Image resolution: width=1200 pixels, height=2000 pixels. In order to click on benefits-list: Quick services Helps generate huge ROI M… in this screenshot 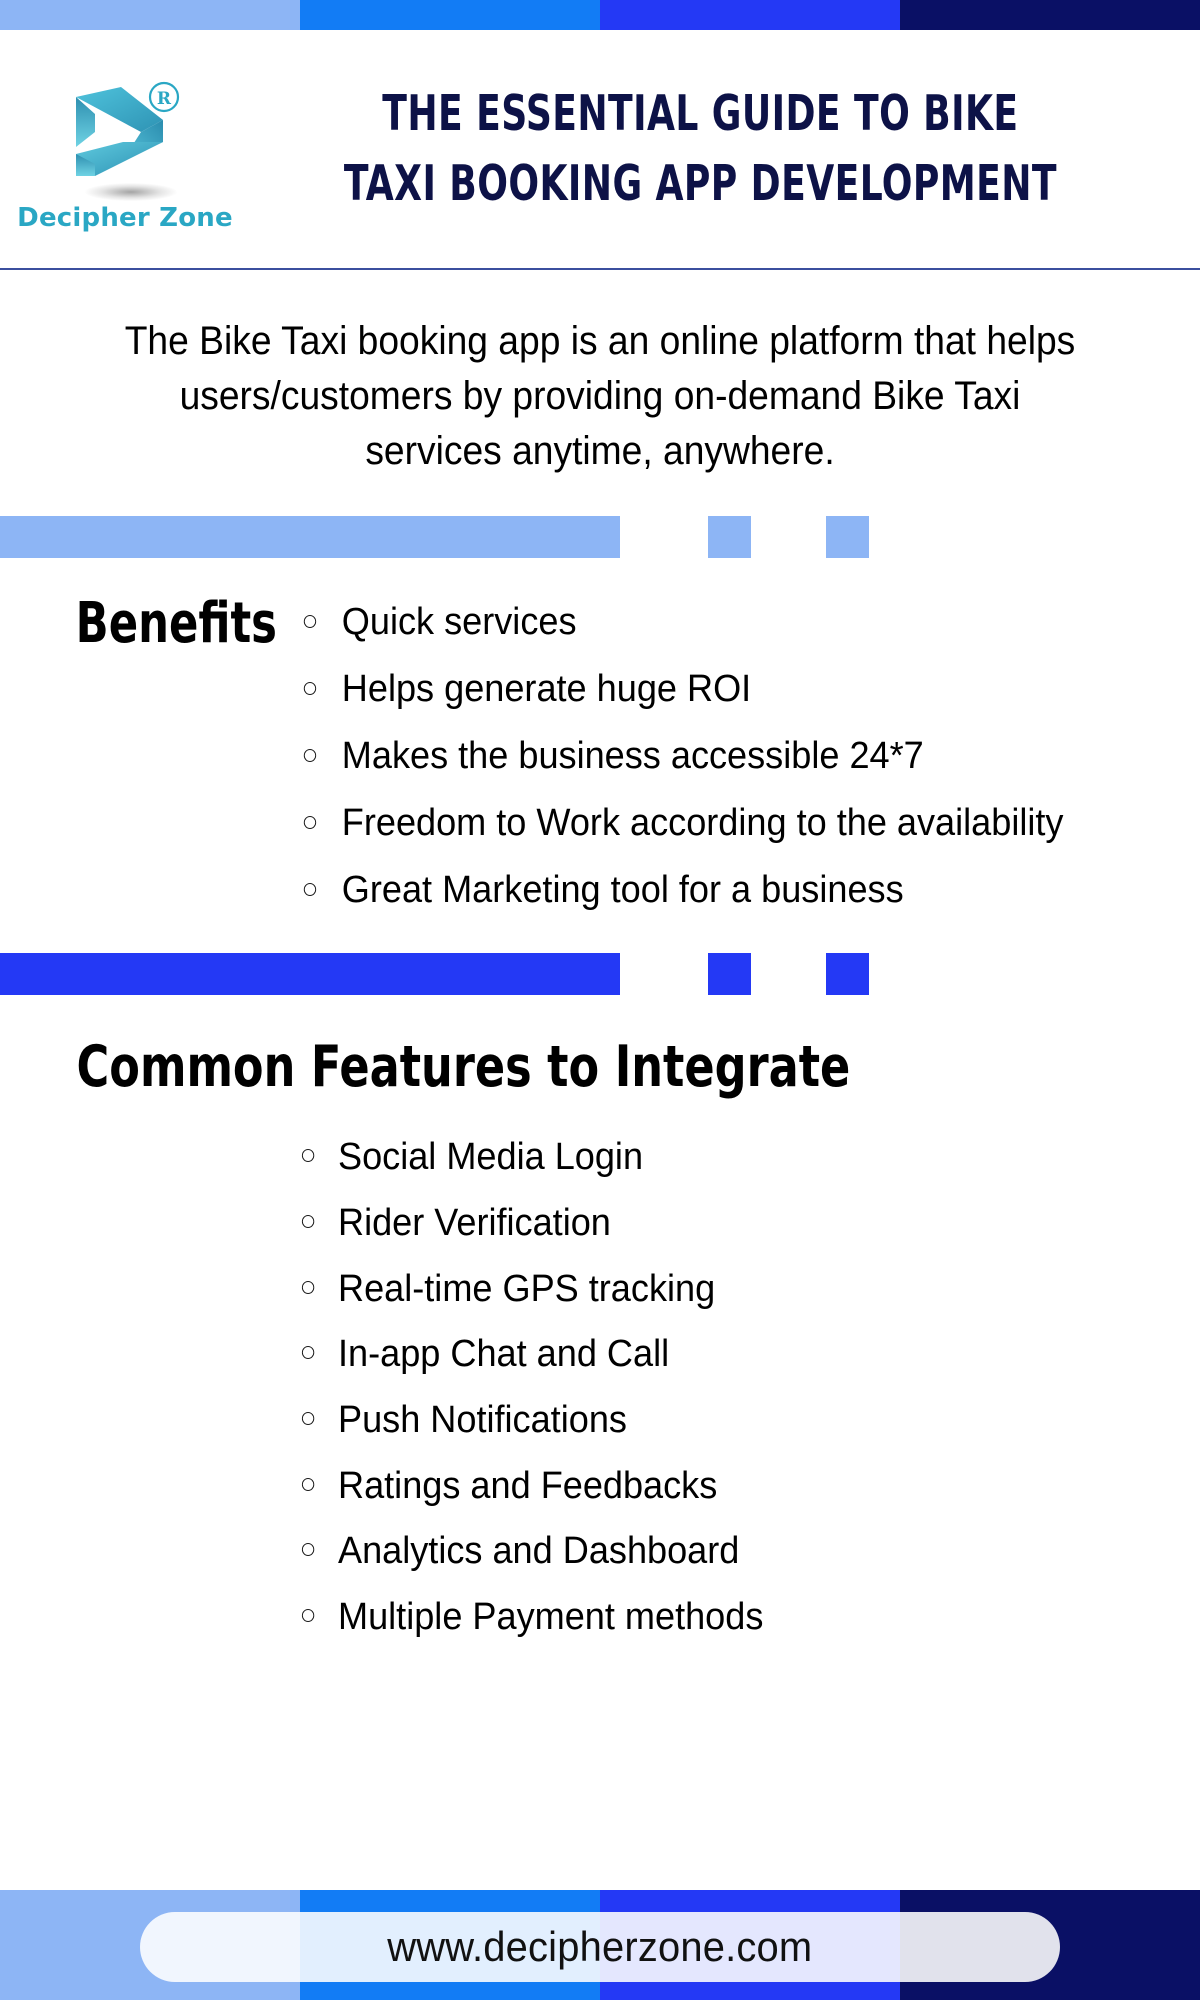, I will do `click(750, 763)`.